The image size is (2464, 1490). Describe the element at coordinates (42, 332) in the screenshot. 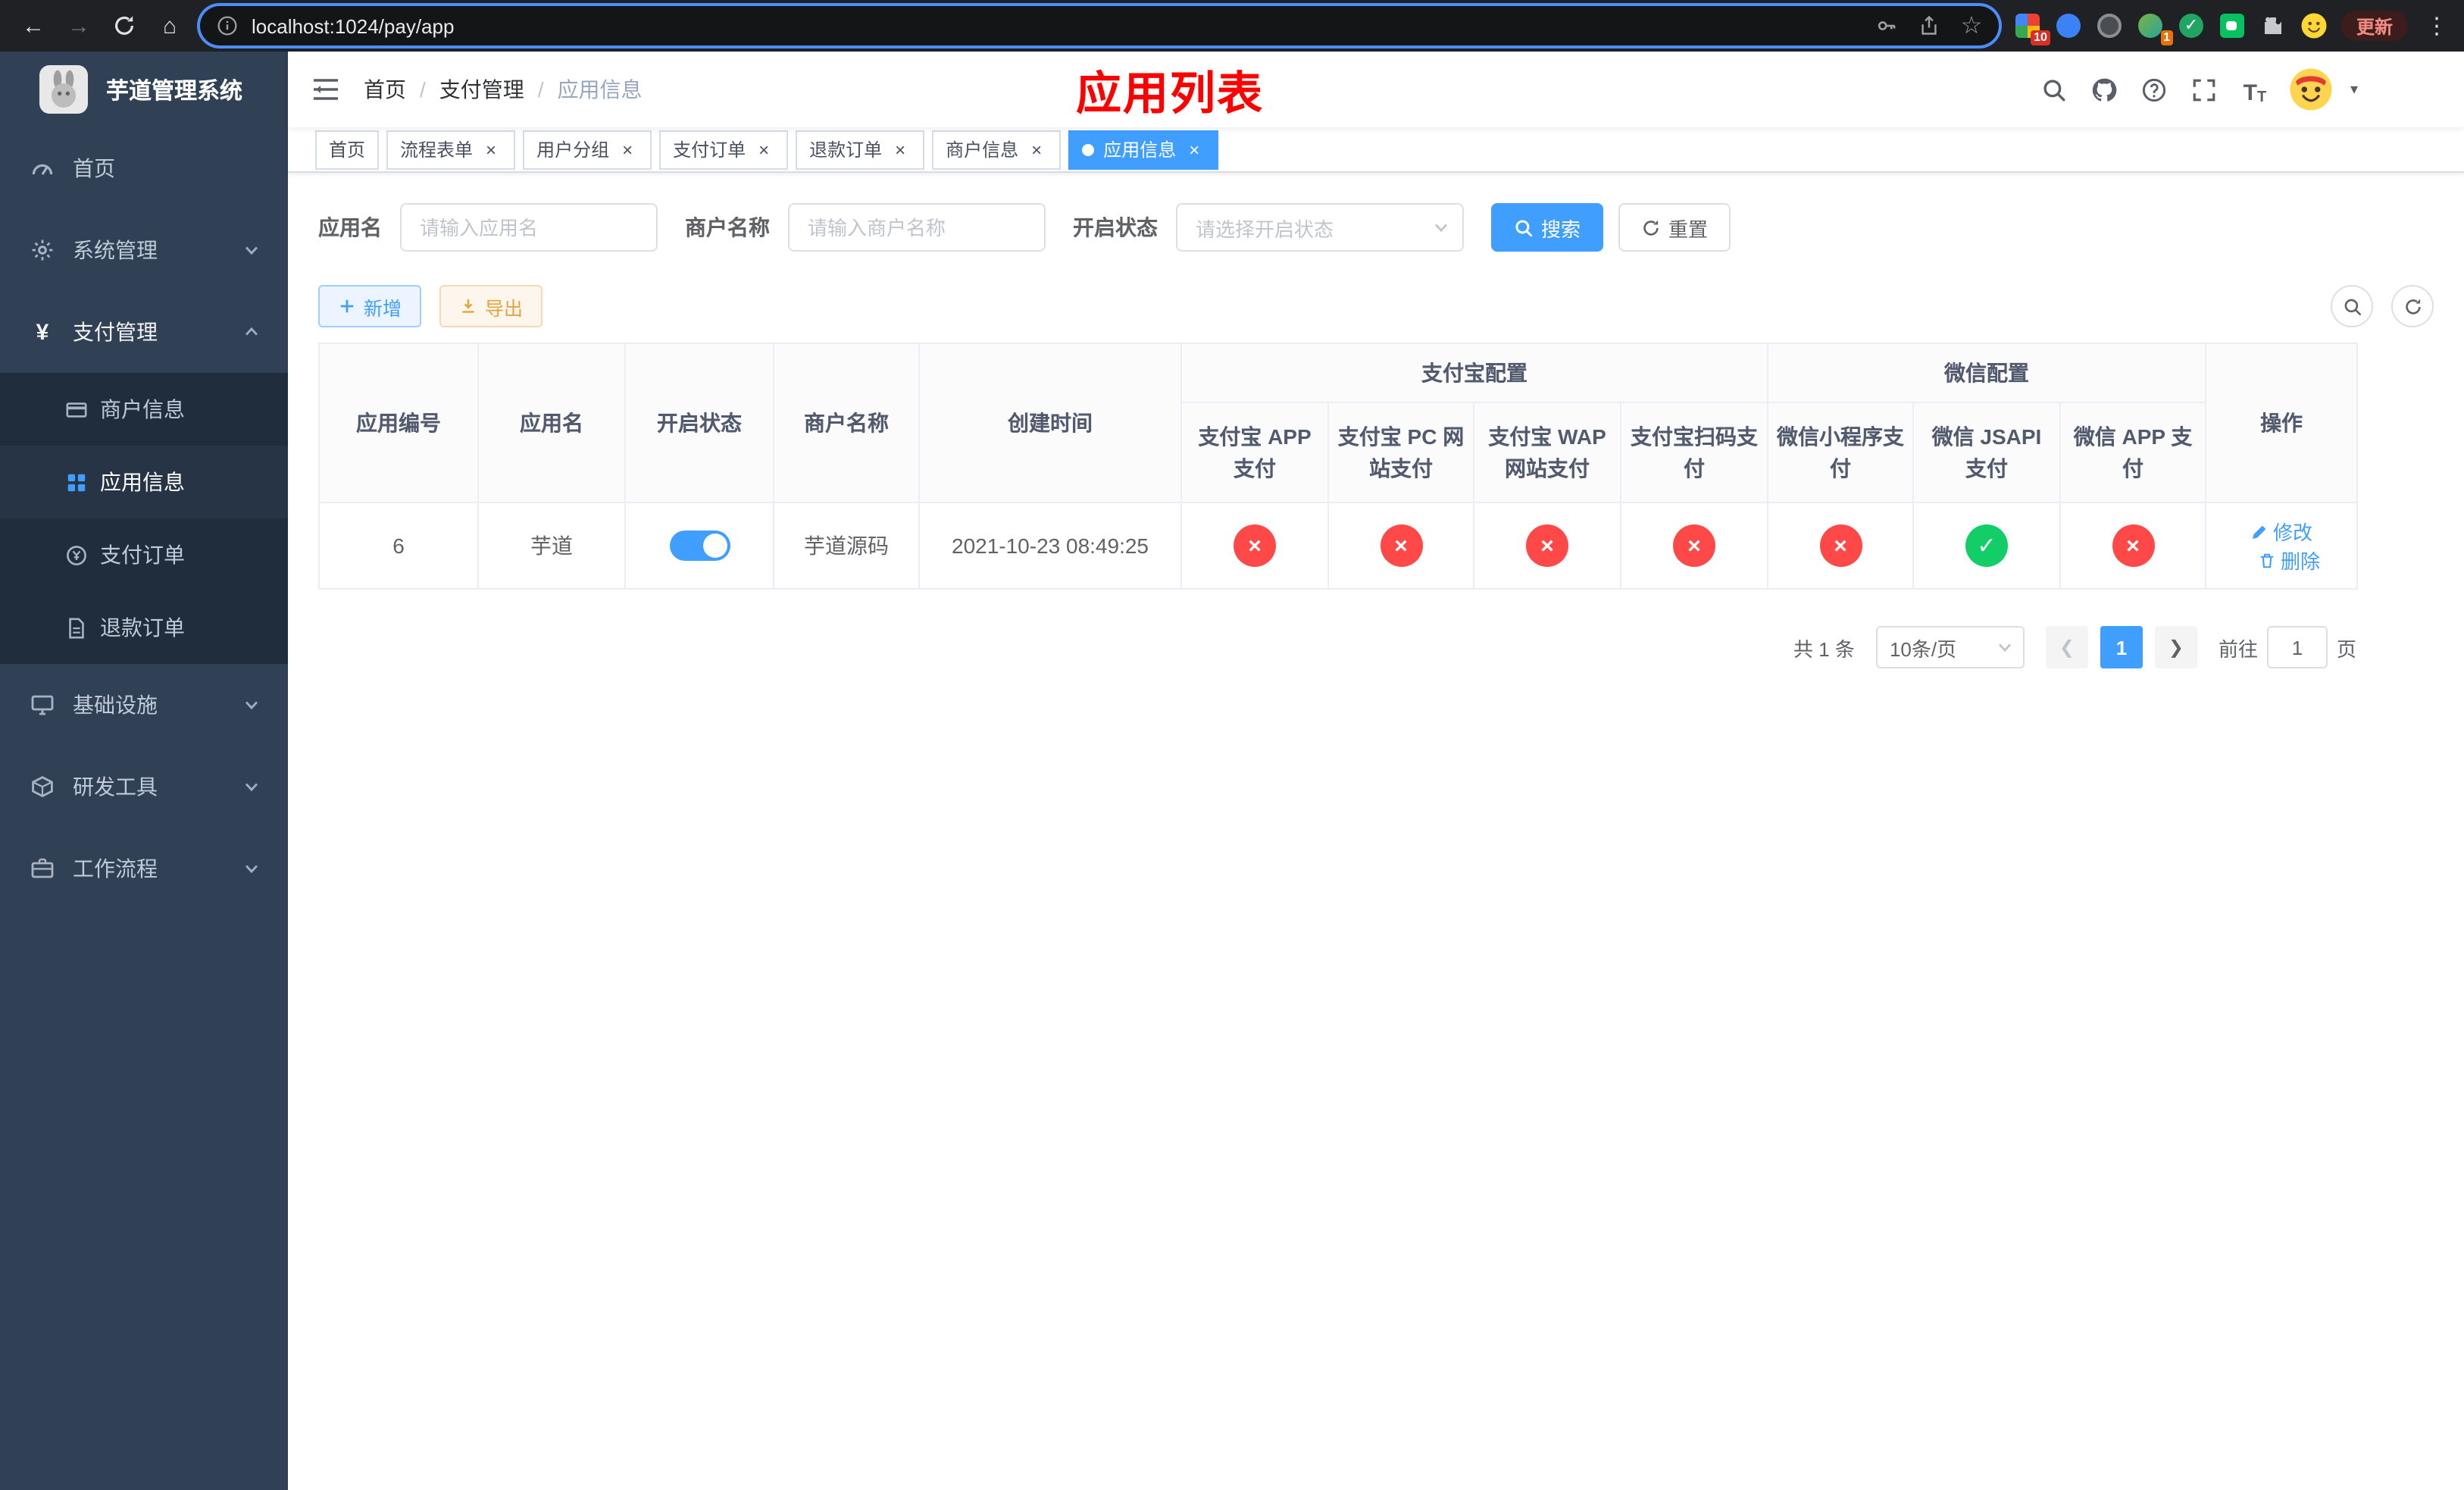

I see `yen-icon: ¥` at that location.